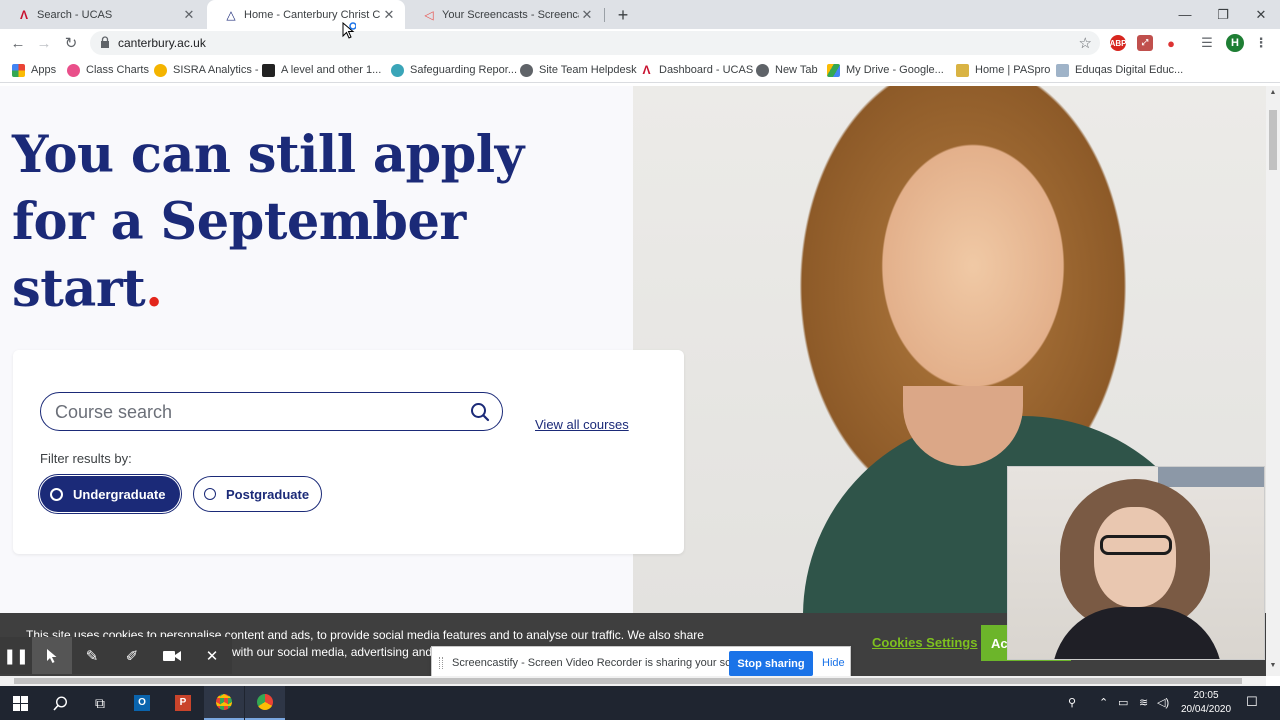 The width and height of the screenshot is (1280, 720). I want to click on address-bar: canterbury.ac.uk ☆, so click(595, 43).